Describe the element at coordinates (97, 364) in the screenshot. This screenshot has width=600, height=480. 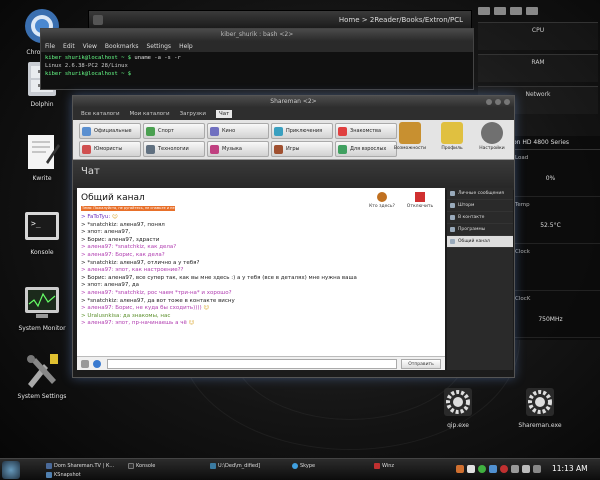
I see `attach-icon` at that location.